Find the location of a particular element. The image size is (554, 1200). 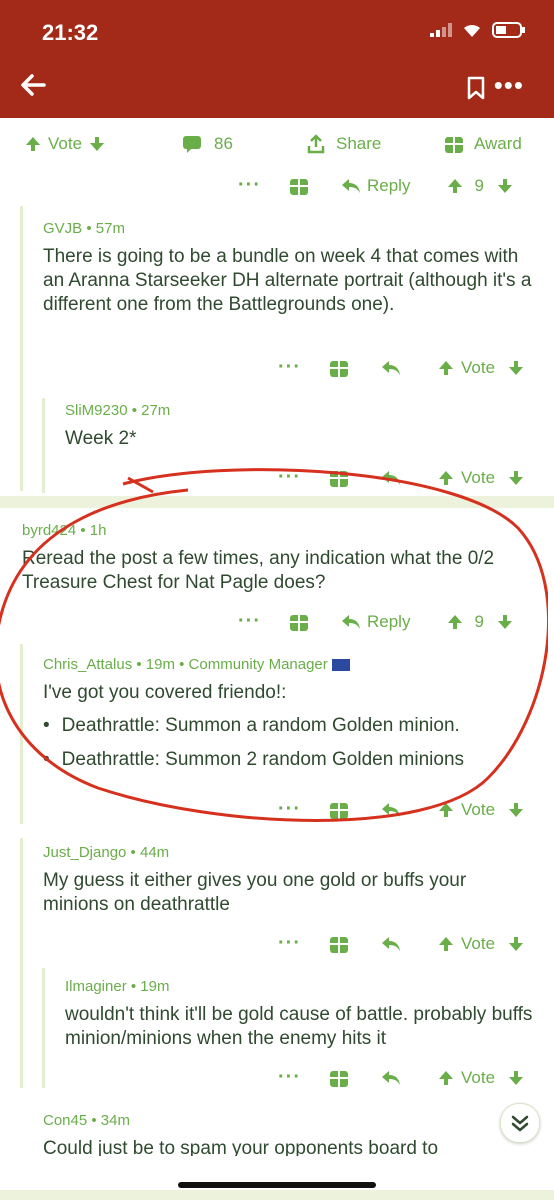

post-vote-label: Vote is located at coordinates (65, 143).